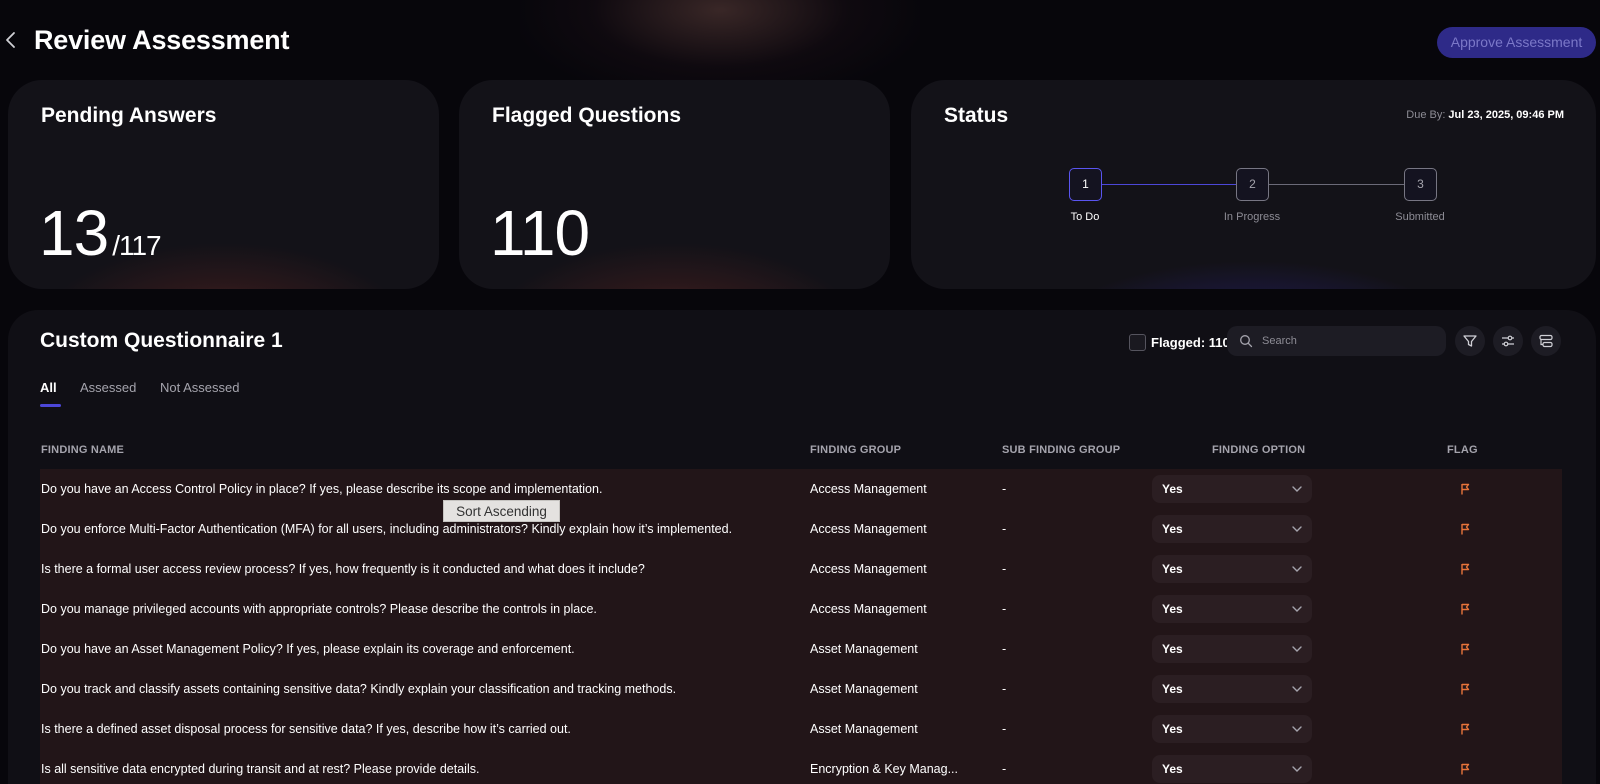 The width and height of the screenshot is (1600, 784). Describe the element at coordinates (200, 387) in the screenshot. I see `tab-not-assessed: Not Assessed` at that location.